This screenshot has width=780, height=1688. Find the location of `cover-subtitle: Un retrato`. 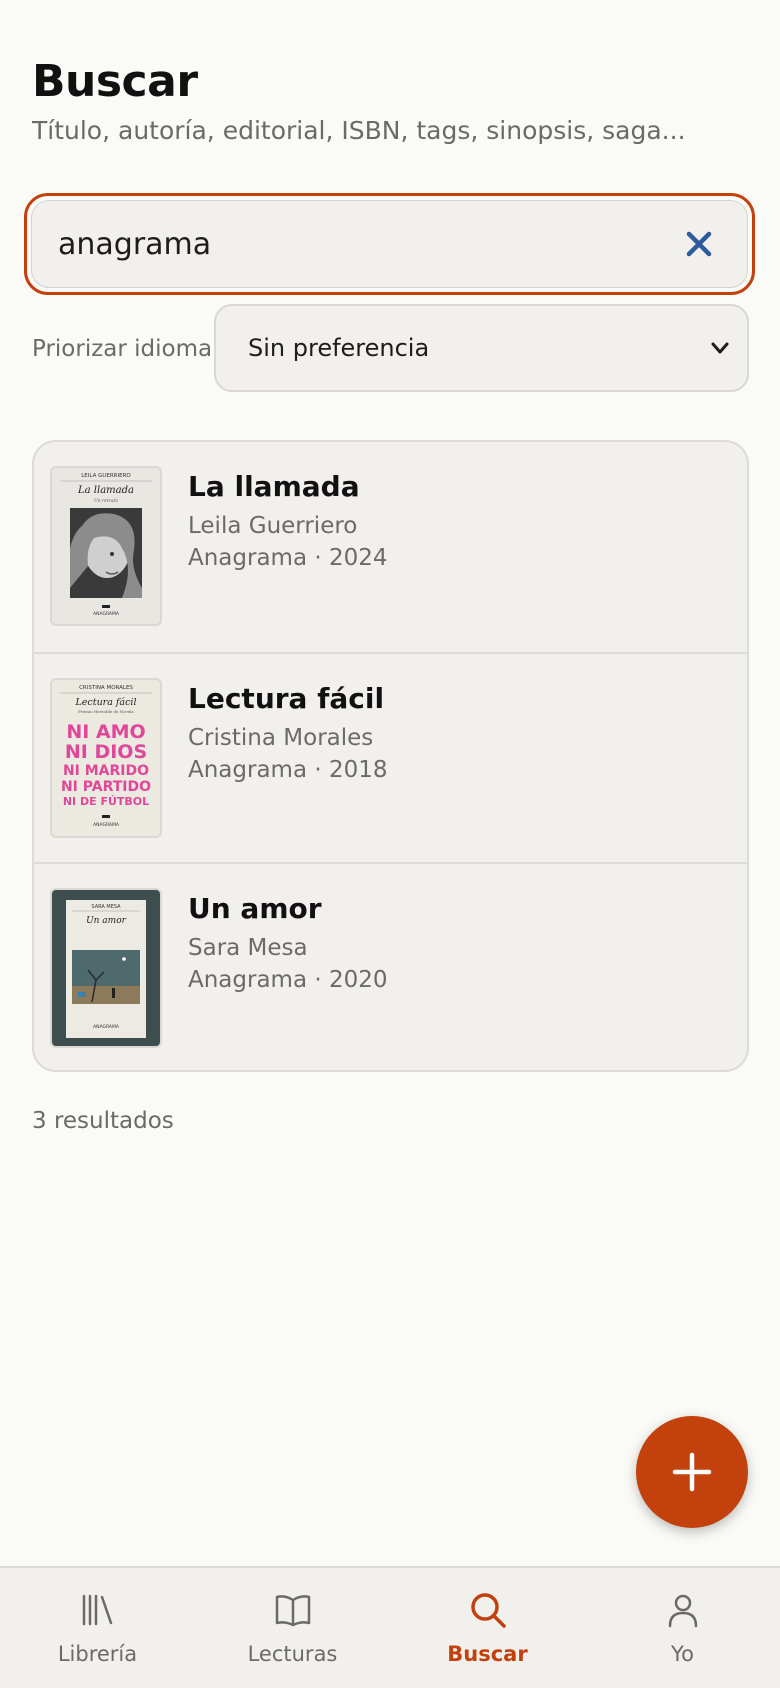

cover-subtitle: Un retrato is located at coordinates (106, 501).